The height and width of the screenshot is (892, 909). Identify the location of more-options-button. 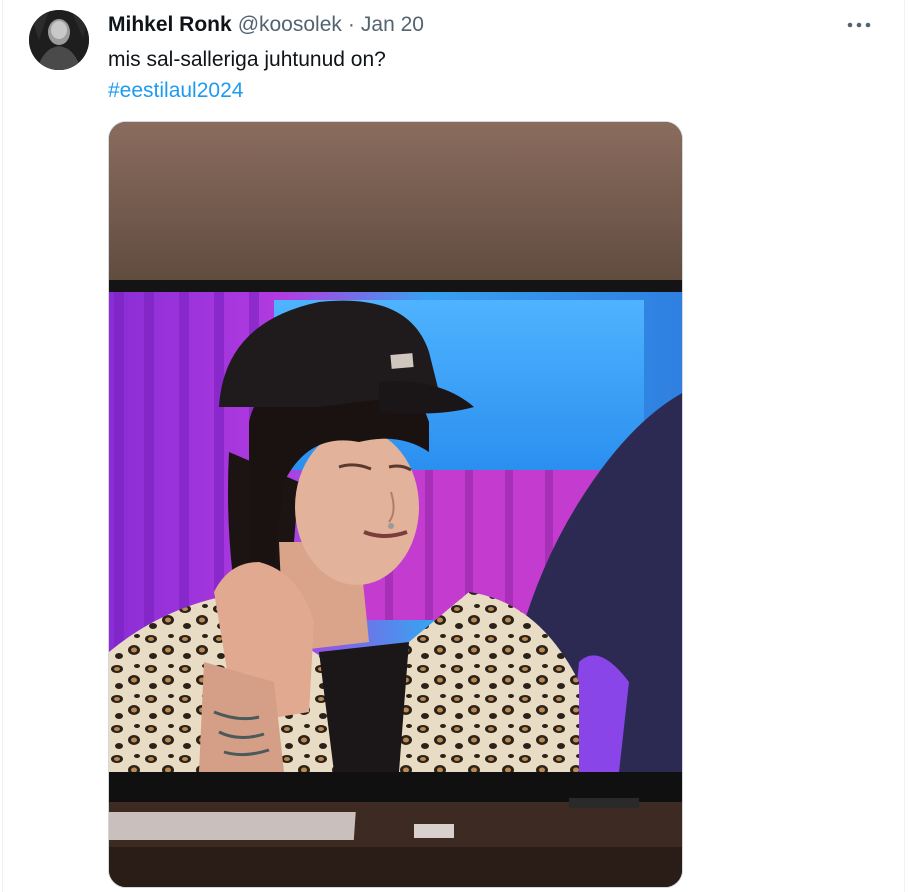
(859, 25).